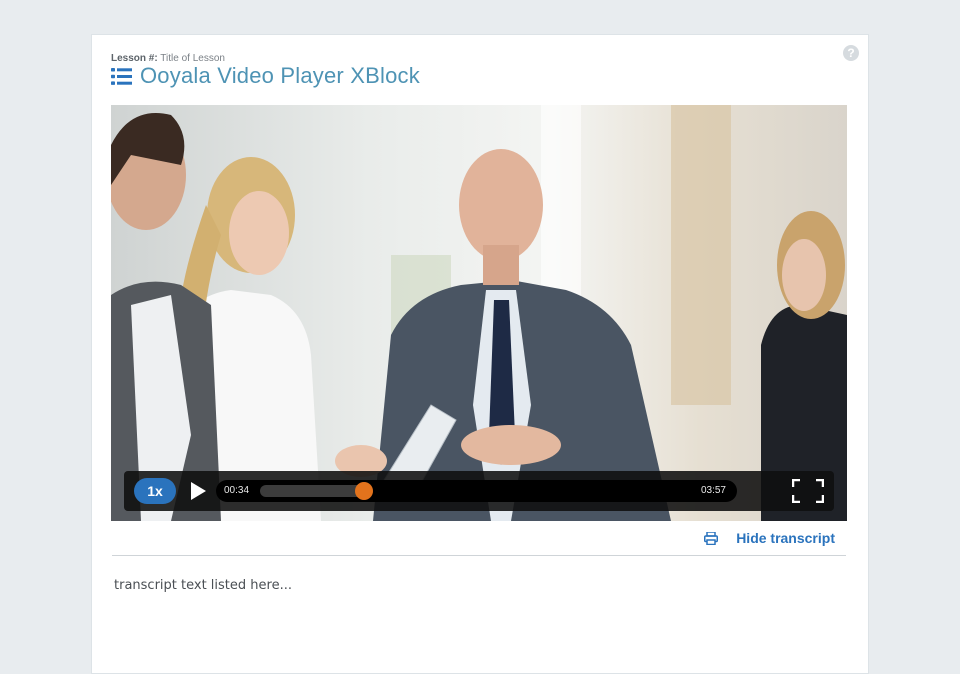 The height and width of the screenshot is (674, 960). I want to click on speed-button: 1x, so click(155, 491).